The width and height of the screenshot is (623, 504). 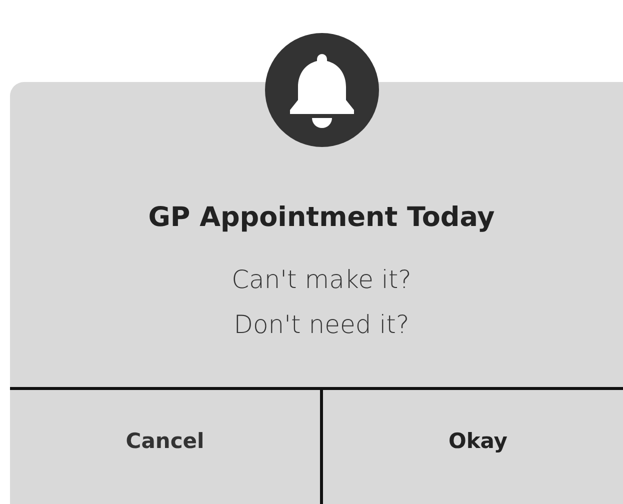 What do you see at coordinates (321, 218) in the screenshot?
I see `dialog-title: GP Appointment Today` at bounding box center [321, 218].